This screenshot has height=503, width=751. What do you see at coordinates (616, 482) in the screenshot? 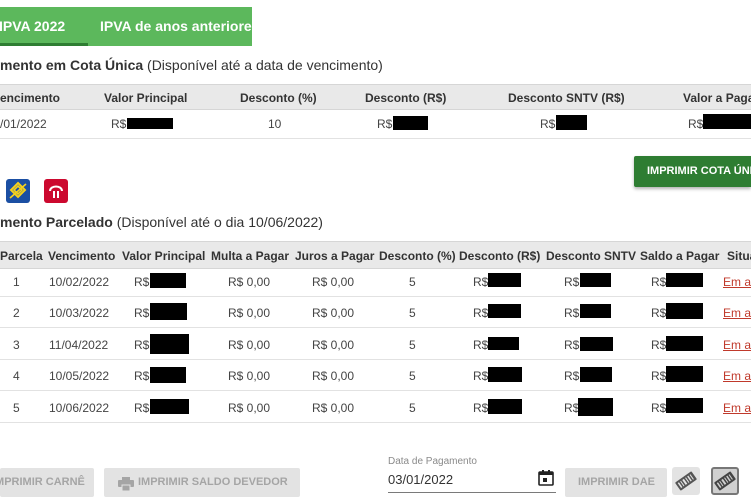
I see `print-dae-button: IMPRIMIR DAE` at bounding box center [616, 482].